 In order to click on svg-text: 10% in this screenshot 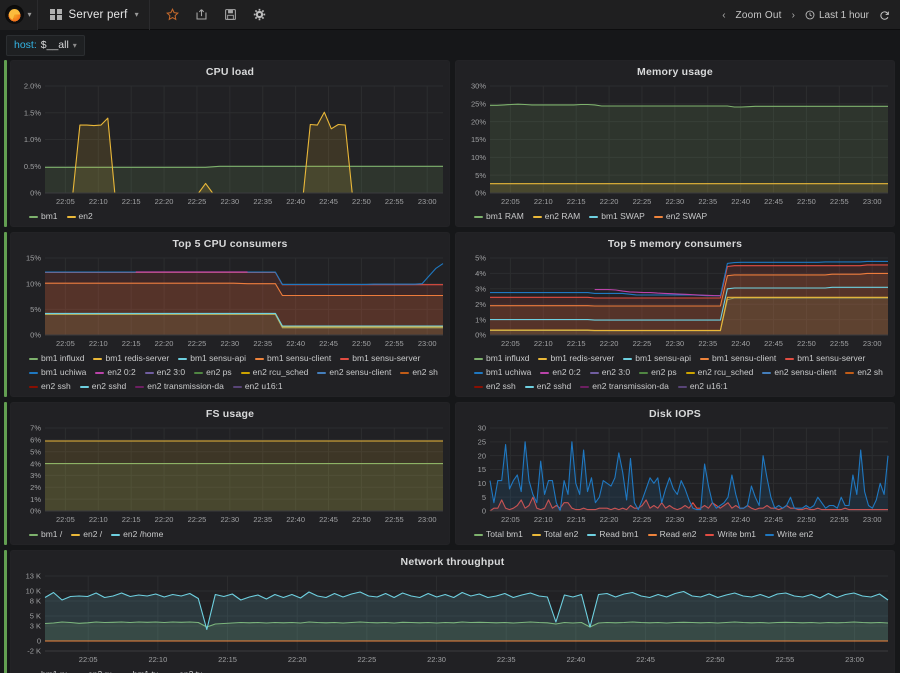, I will do `click(33, 283)`.